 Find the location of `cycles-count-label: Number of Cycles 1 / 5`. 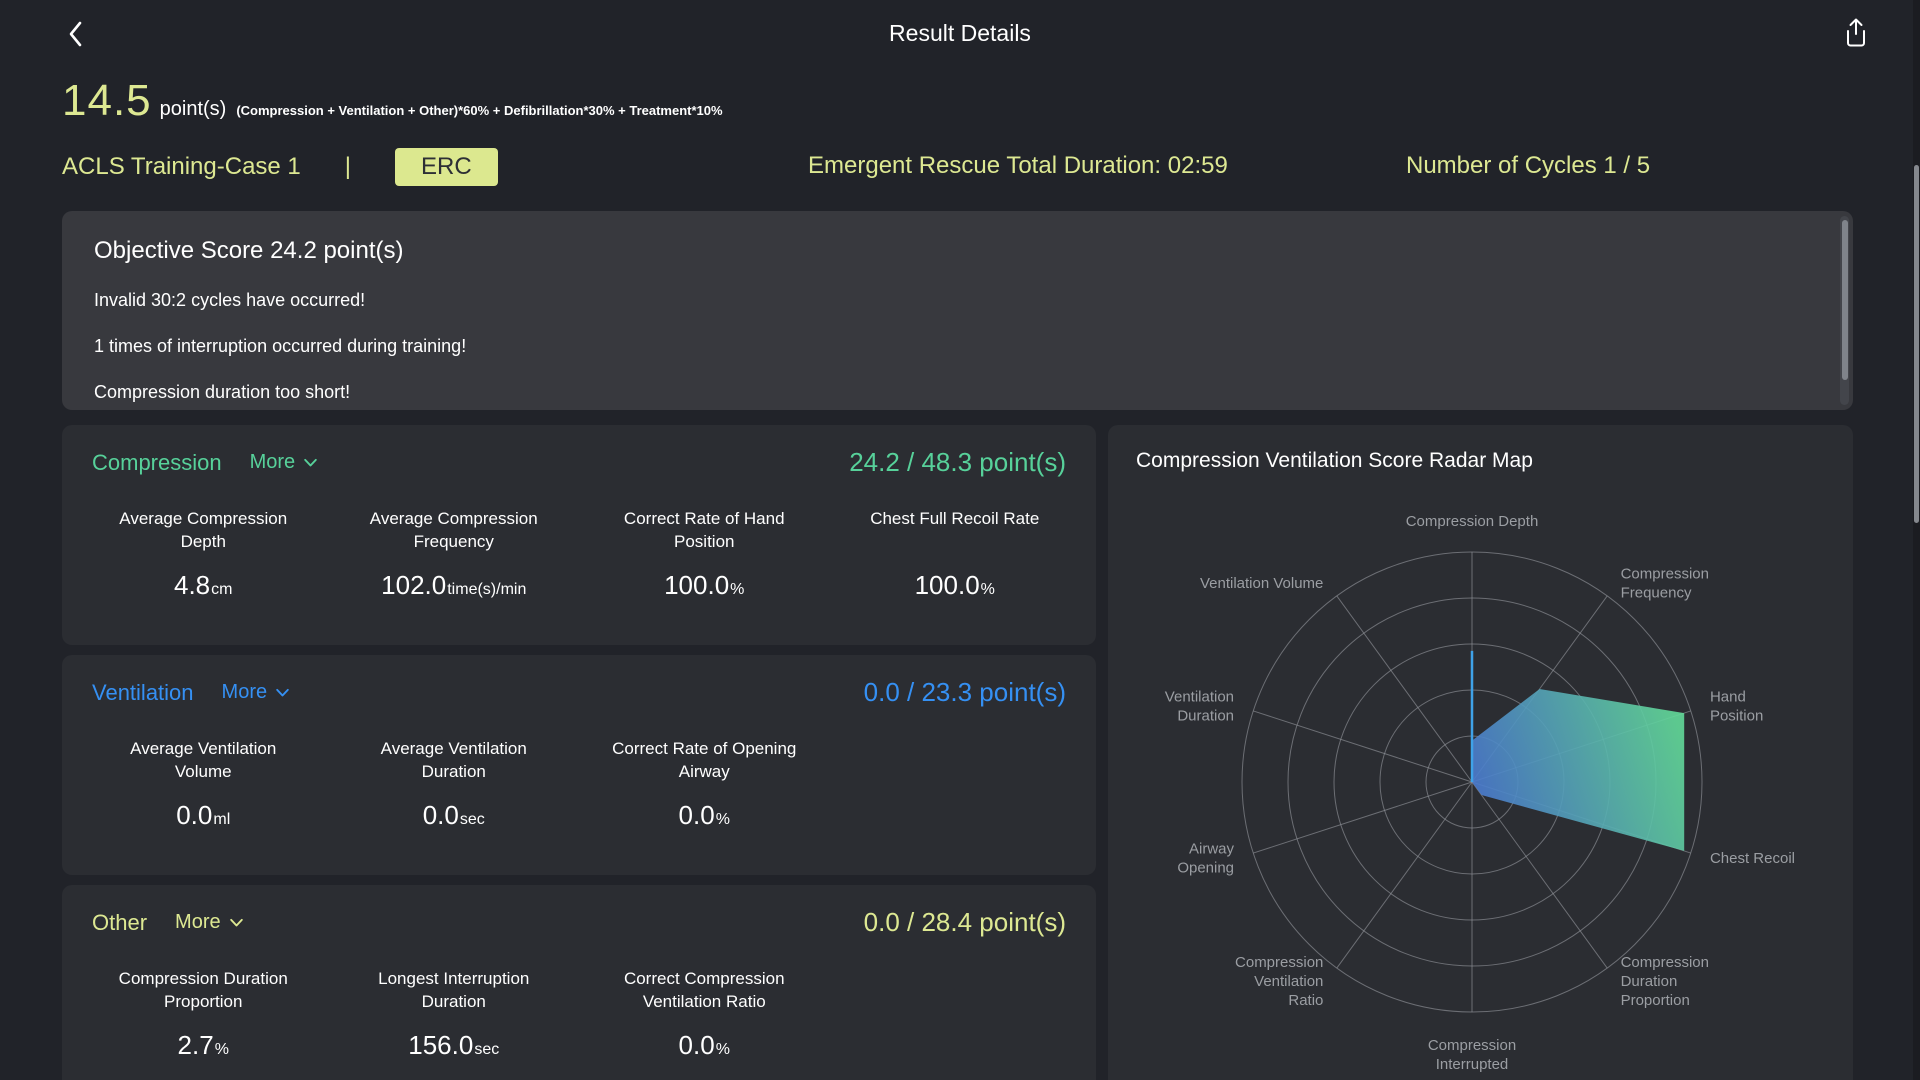

cycles-count-label: Number of Cycles 1 / 5 is located at coordinates (1528, 165).